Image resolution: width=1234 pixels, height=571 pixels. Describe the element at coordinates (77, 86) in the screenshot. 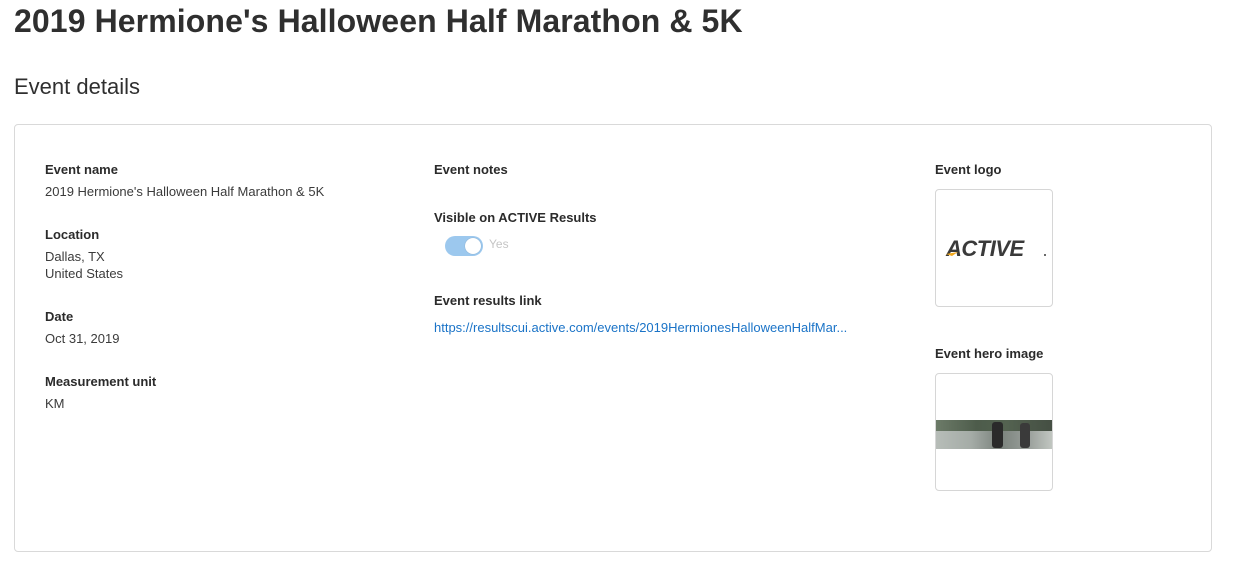

I see `section-title: Event details` at that location.